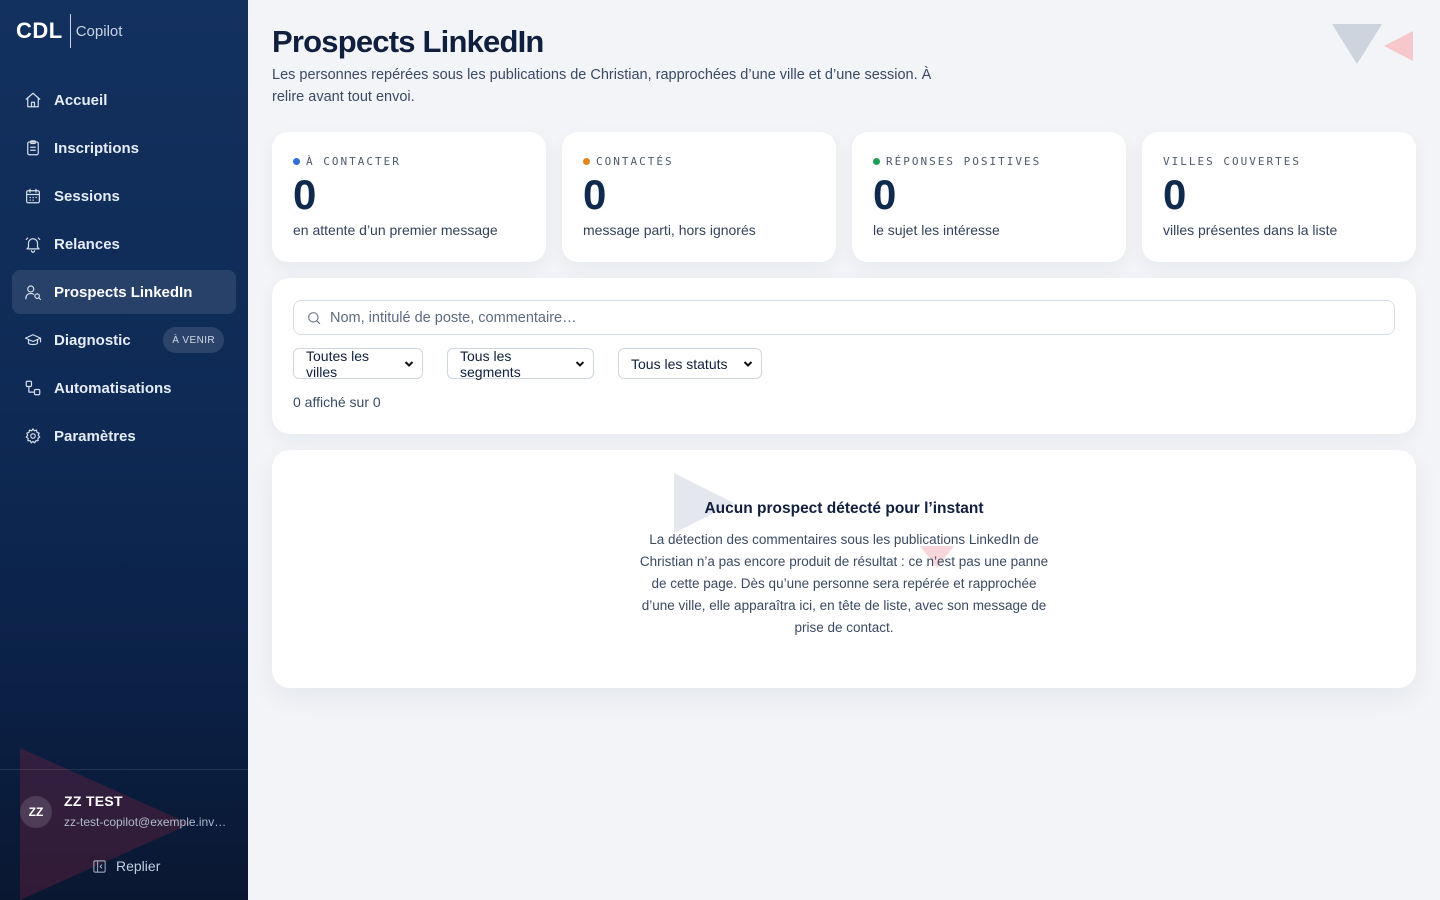  I want to click on sidebar-item-diagnostic: Diagnostic À VENIR, so click(124, 340).